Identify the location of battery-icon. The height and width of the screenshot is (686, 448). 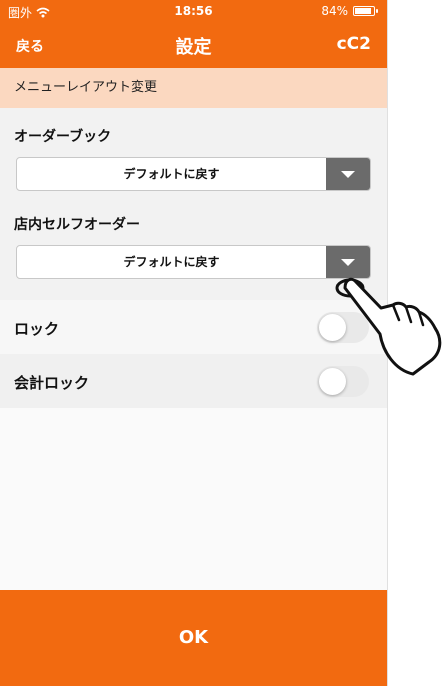
(365, 11).